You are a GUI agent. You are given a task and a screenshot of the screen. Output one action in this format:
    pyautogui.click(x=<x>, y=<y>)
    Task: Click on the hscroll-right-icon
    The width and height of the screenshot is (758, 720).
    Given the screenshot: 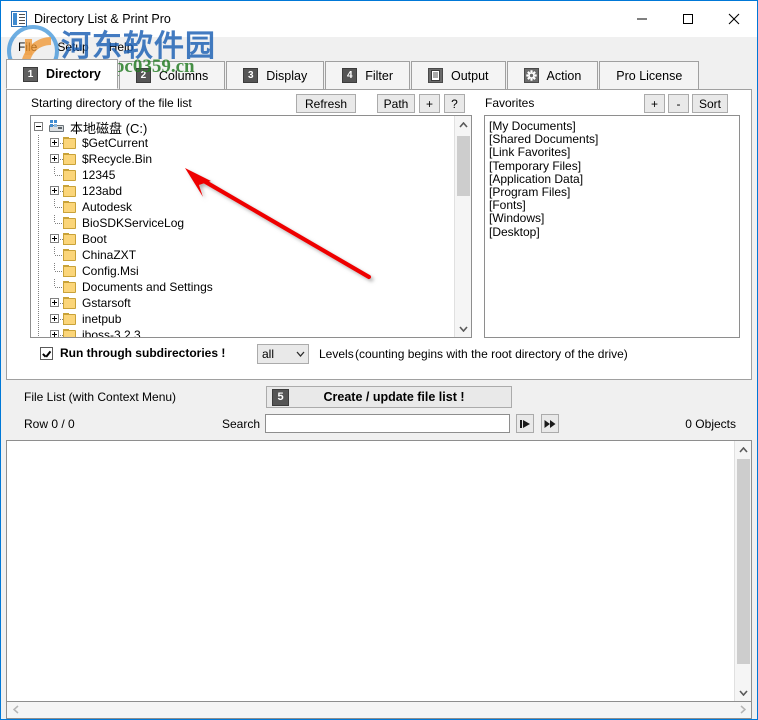 What is the action you would take?
    pyautogui.click(x=742, y=709)
    